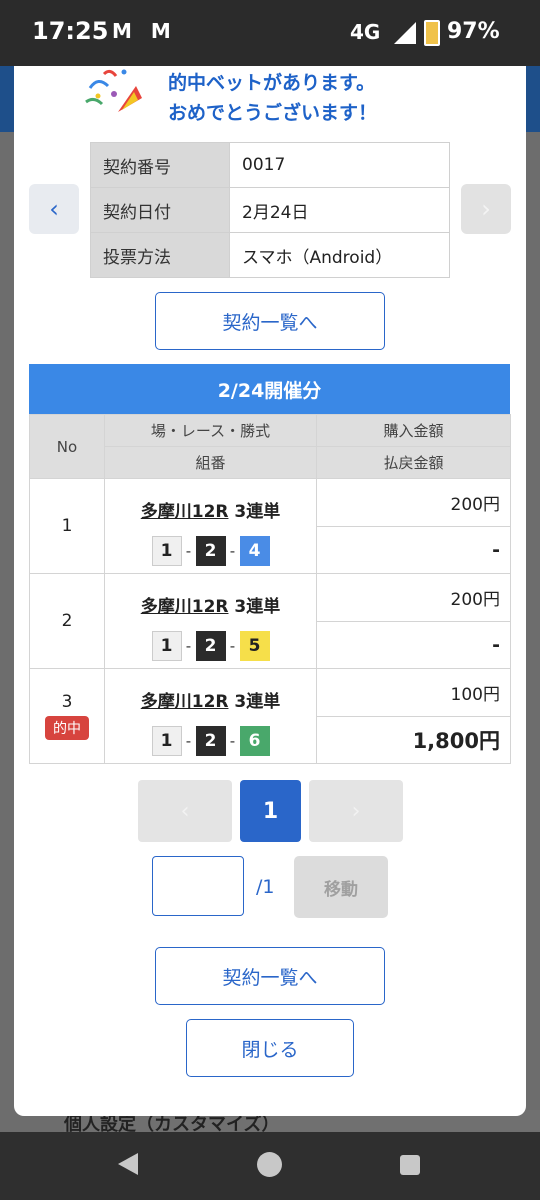 The width and height of the screenshot is (540, 1200). Describe the element at coordinates (341, 887) in the screenshot. I see `move-page-button: 移動` at that location.